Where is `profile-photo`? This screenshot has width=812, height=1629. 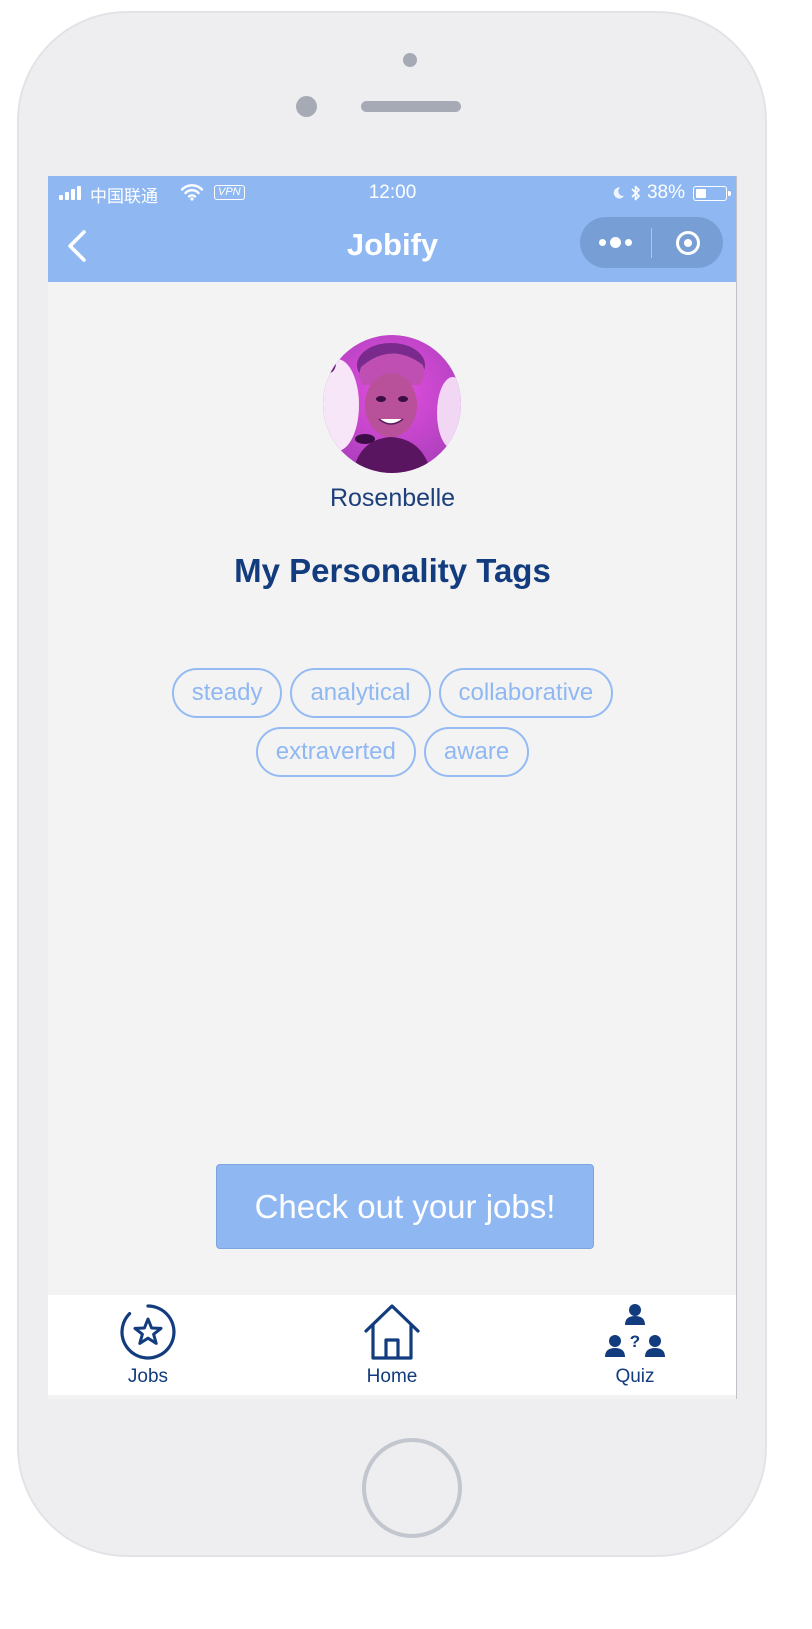 profile-photo is located at coordinates (392, 404).